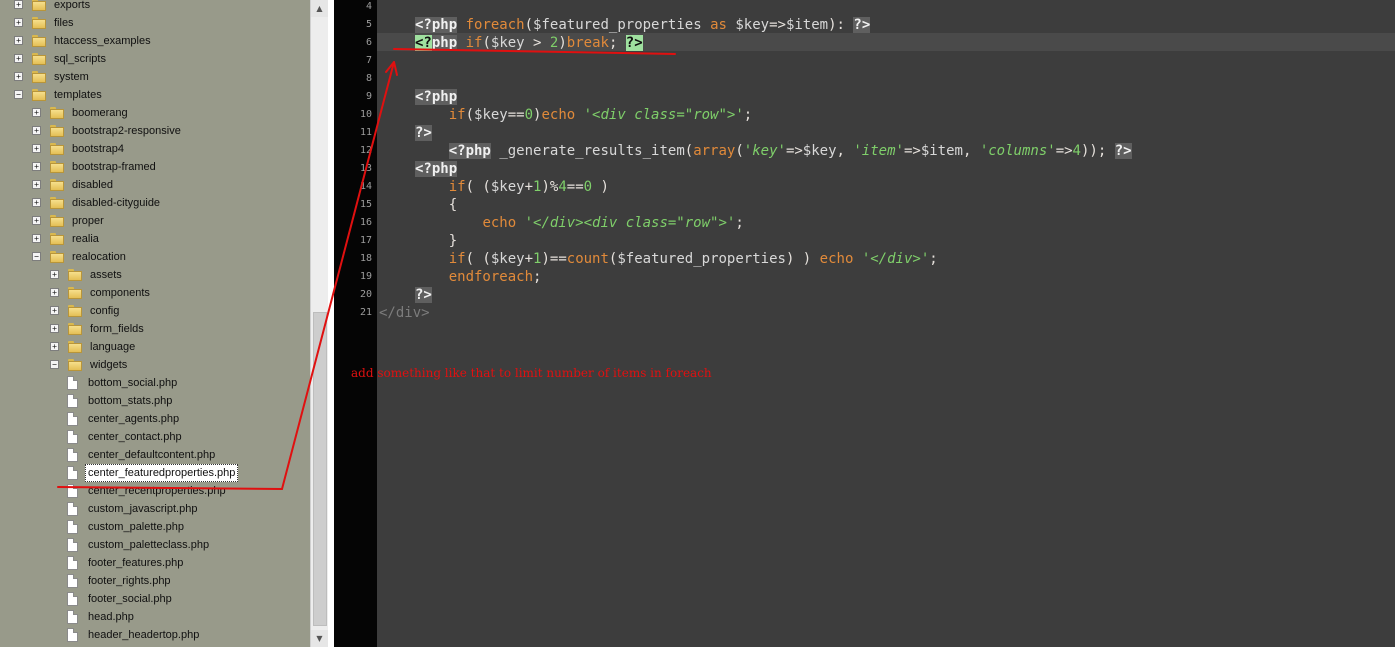 This screenshot has width=1395, height=647. What do you see at coordinates (155, 419) in the screenshot?
I see `tree-file-item: center_agents.php` at bounding box center [155, 419].